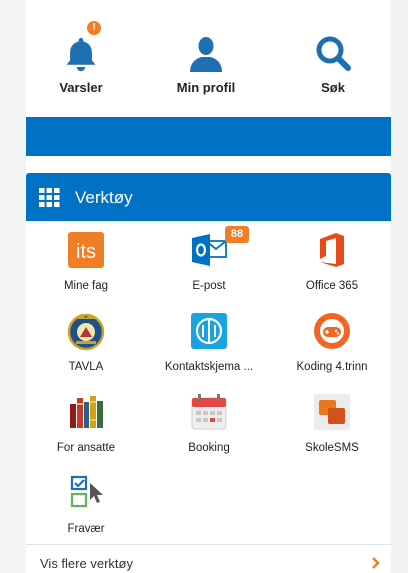 Image resolution: width=408 pixels, height=573 pixels. I want to click on books-icon, so click(86, 412).